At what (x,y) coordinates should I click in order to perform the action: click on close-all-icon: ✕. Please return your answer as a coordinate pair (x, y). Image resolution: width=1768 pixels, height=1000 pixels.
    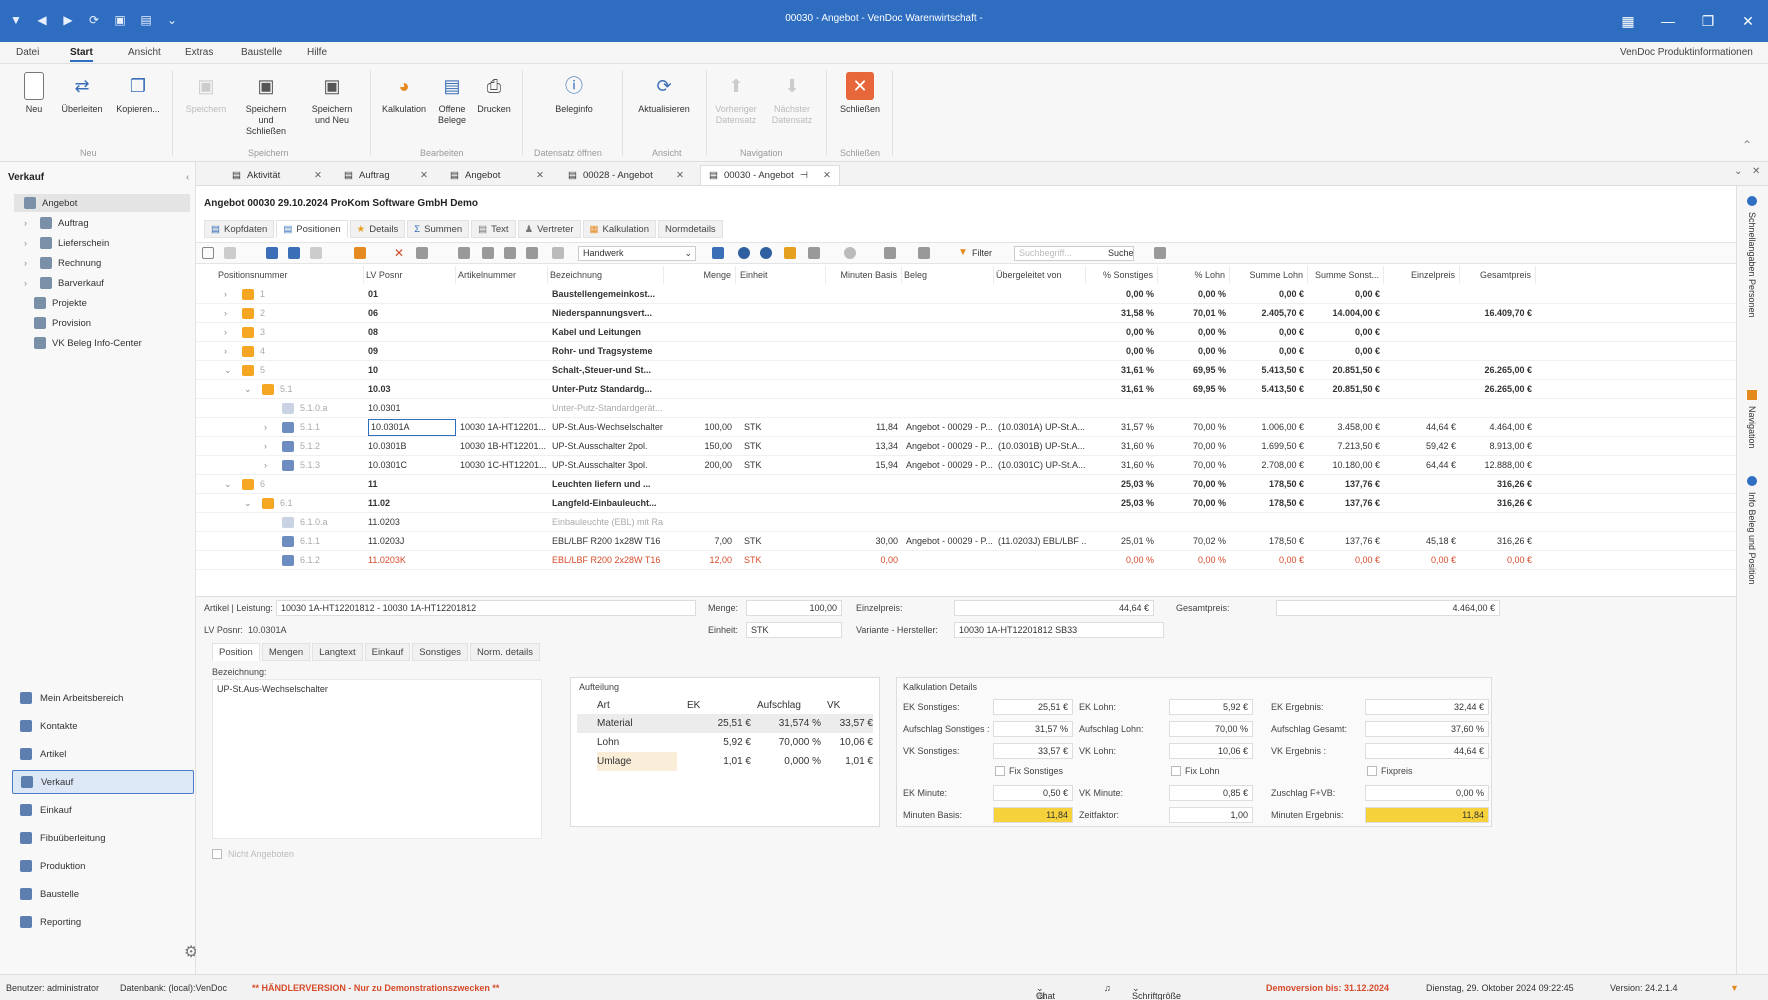
    Looking at the image, I should click on (1756, 171).